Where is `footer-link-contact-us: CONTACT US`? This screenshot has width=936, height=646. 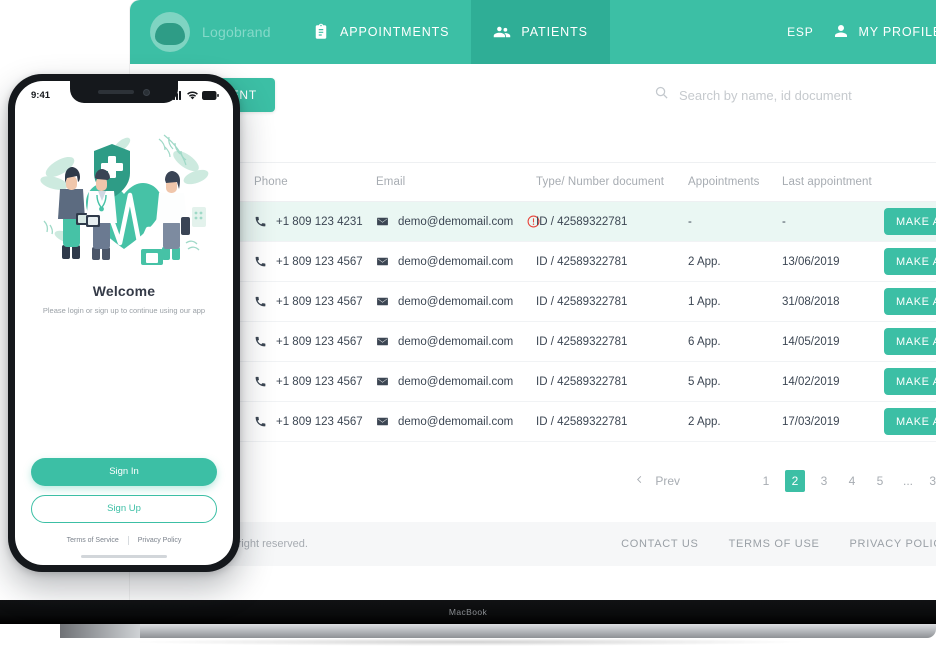 footer-link-contact-us: CONTACT US is located at coordinates (660, 544).